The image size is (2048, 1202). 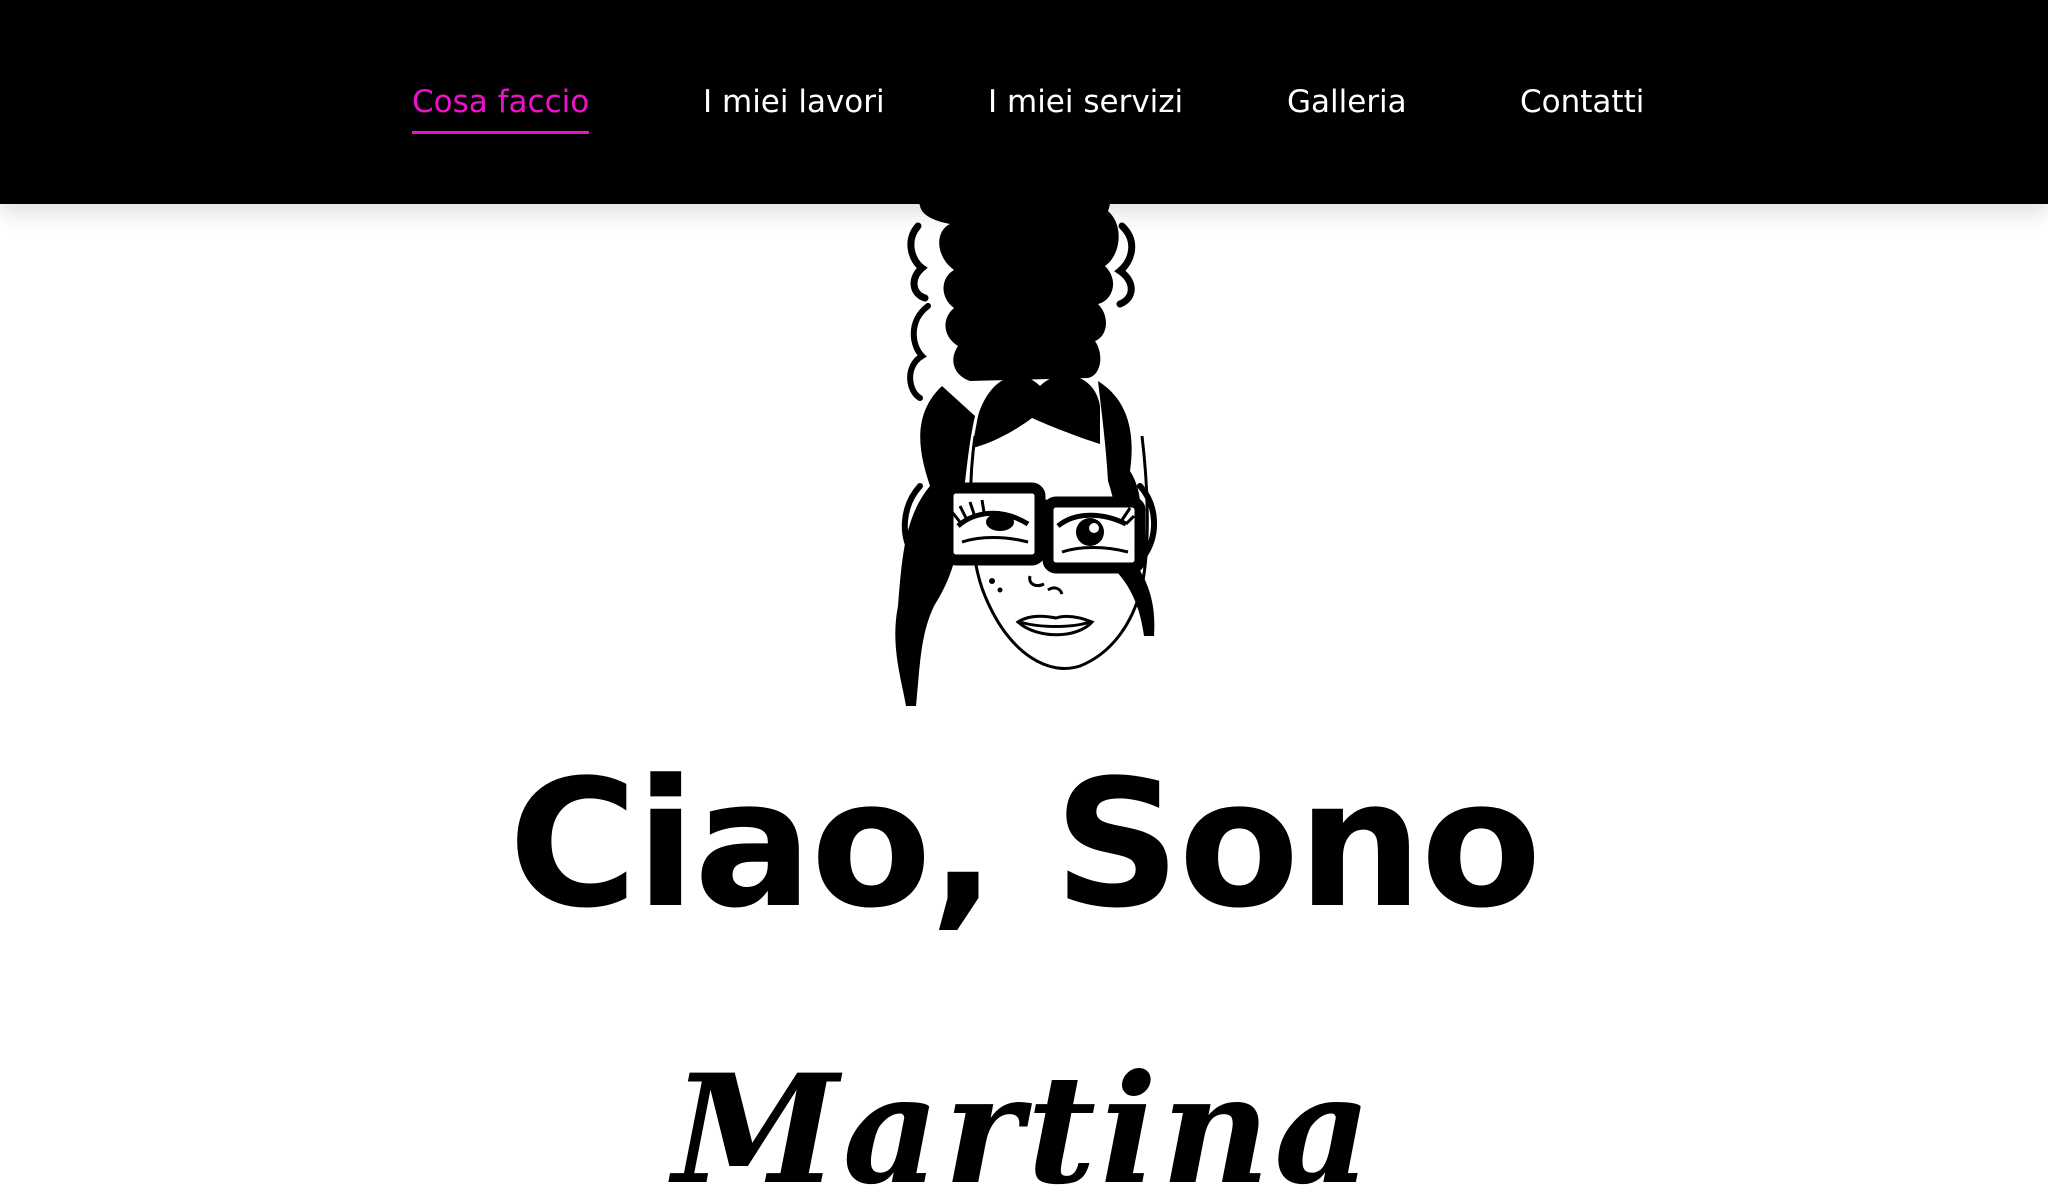 I want to click on hero-name: Martina, so click(x=1024, y=1122).